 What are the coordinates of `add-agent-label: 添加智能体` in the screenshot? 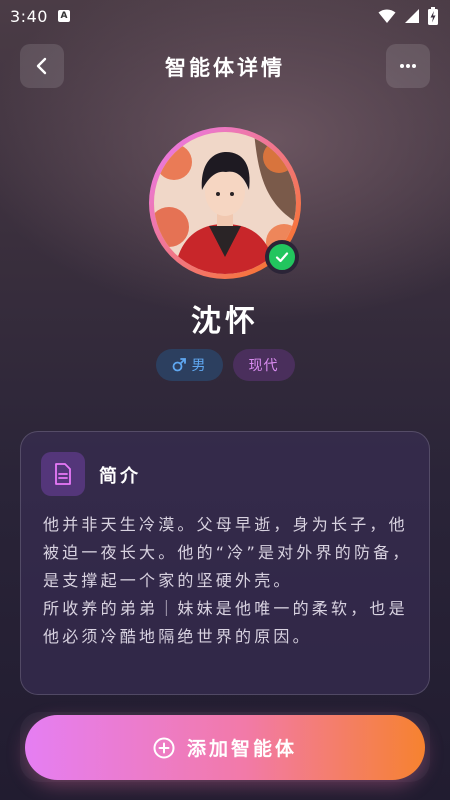 It's located at (241, 749).